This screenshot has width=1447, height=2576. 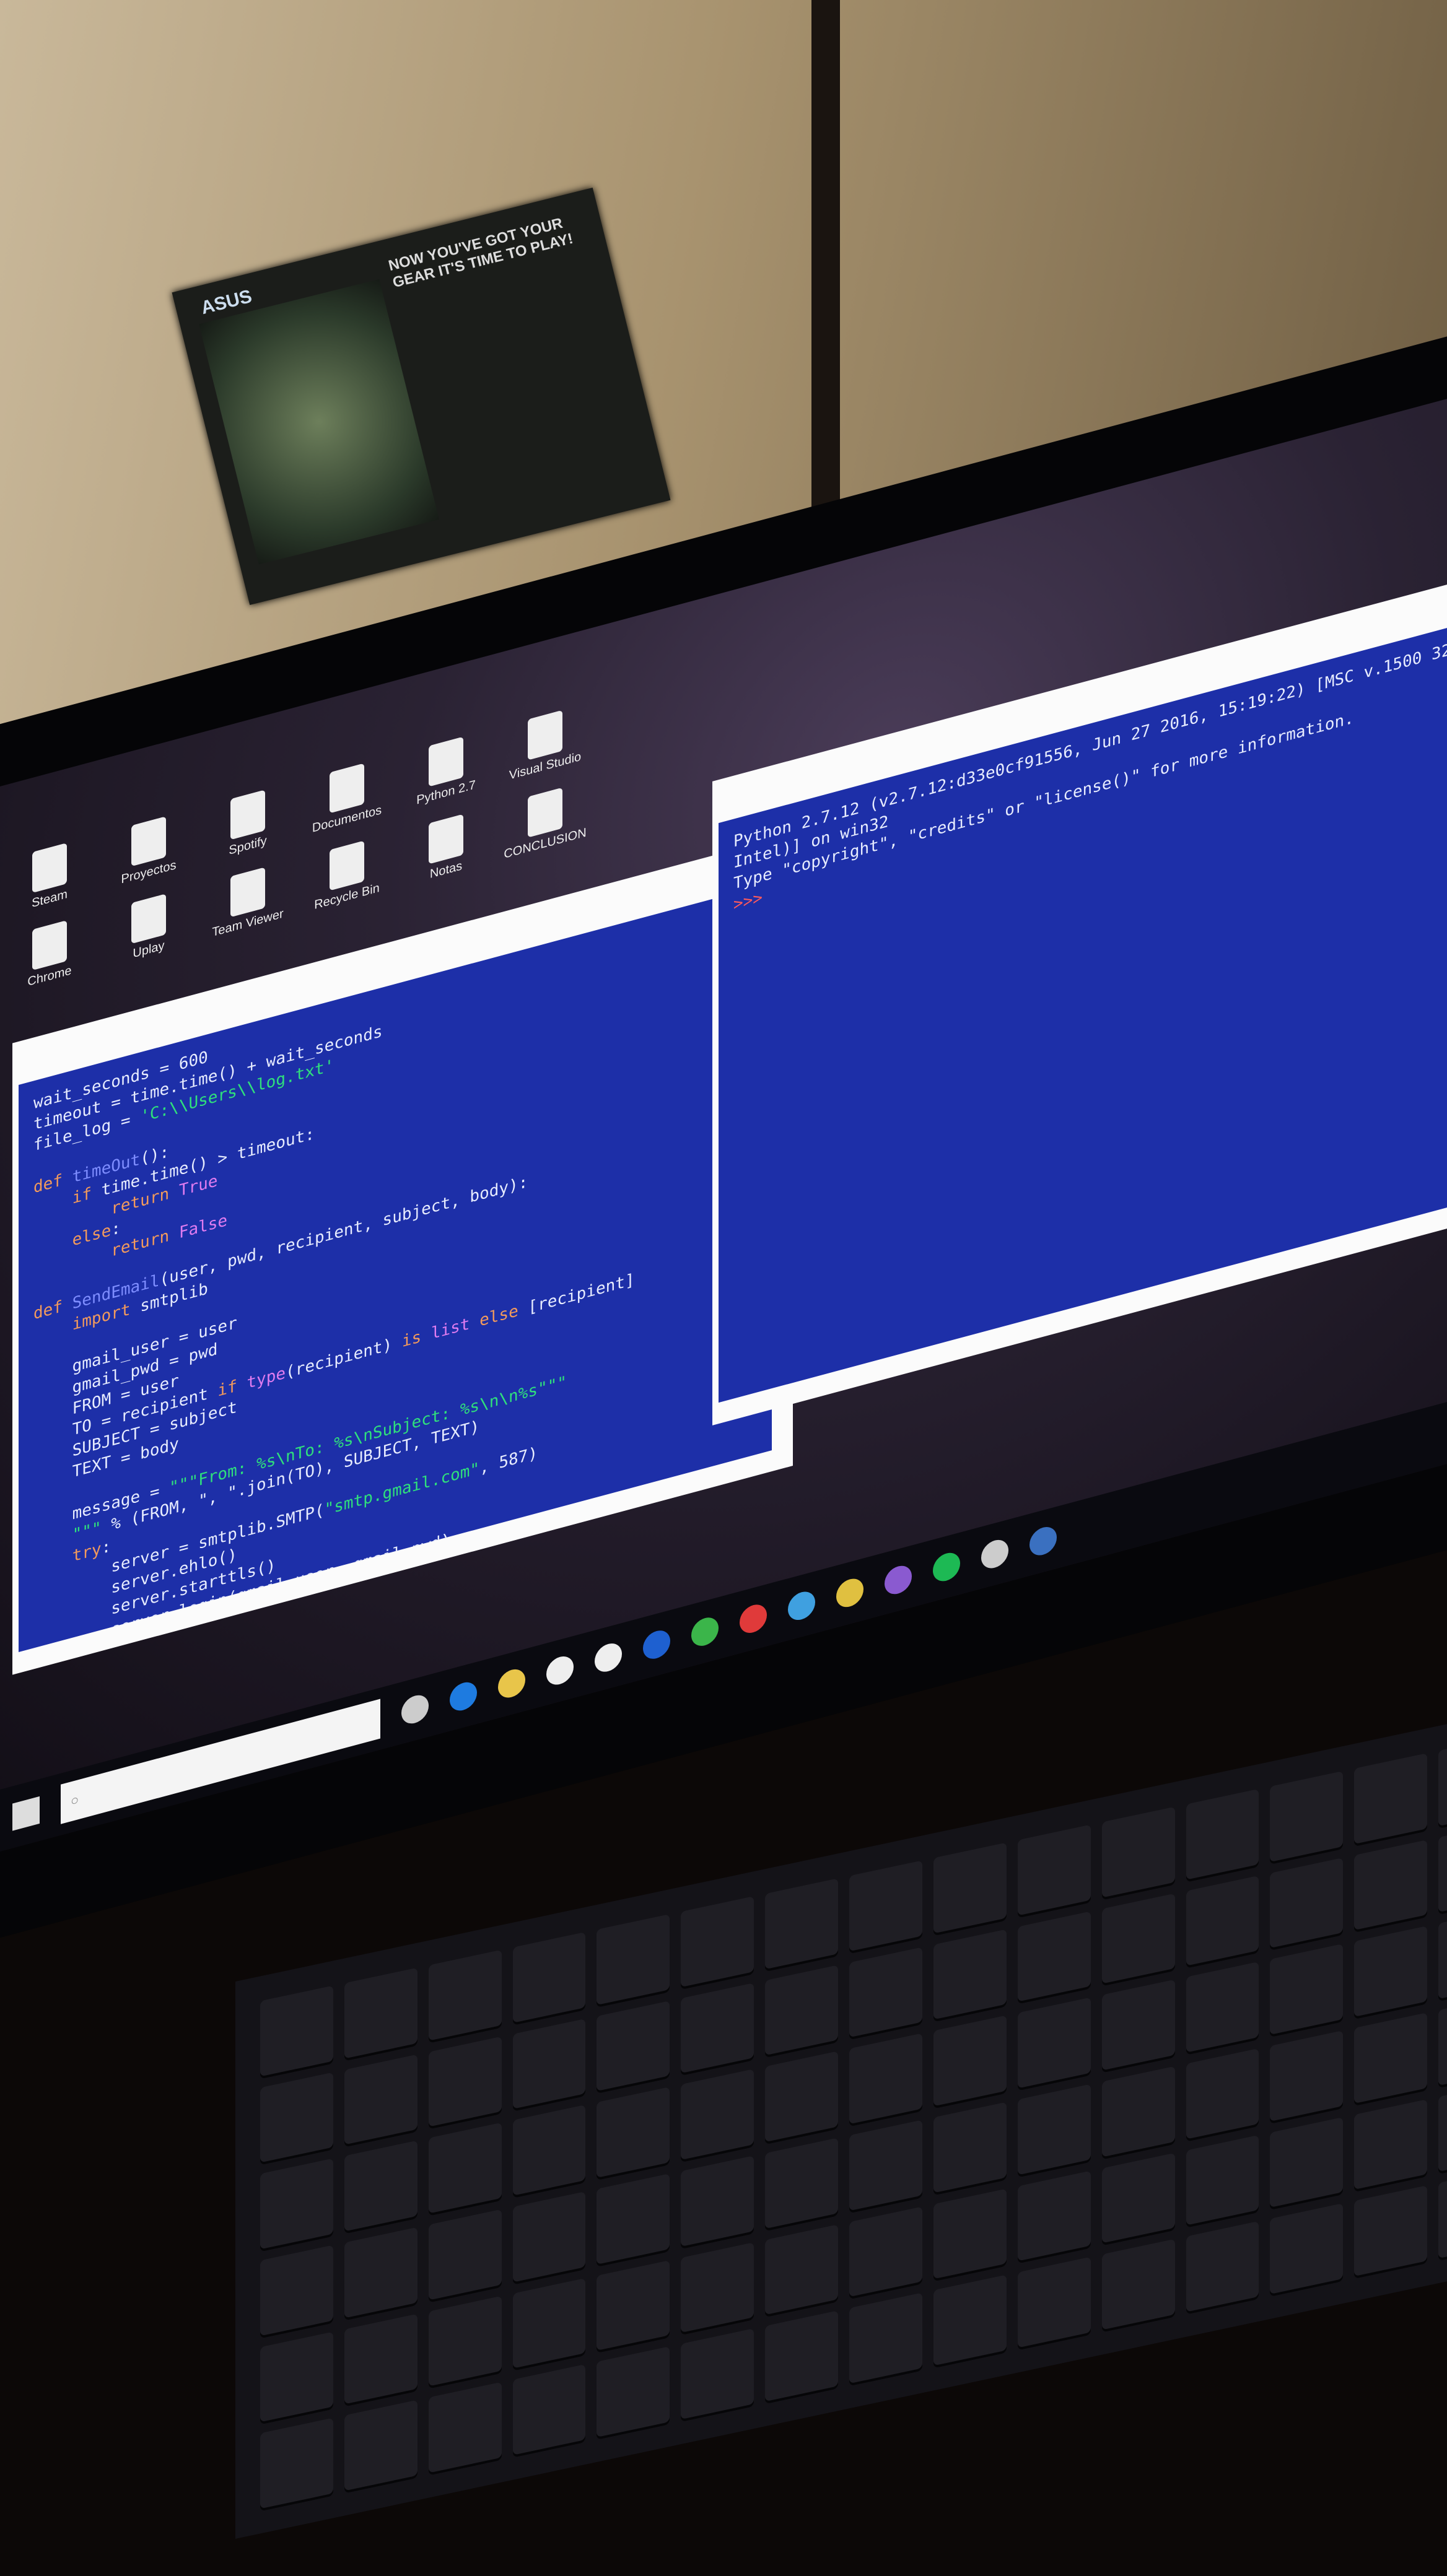 I want to click on steam-icon, so click(x=995, y=1554).